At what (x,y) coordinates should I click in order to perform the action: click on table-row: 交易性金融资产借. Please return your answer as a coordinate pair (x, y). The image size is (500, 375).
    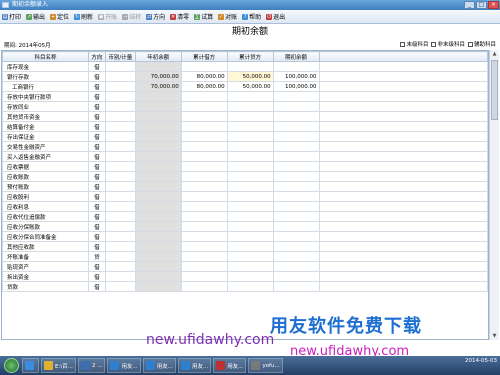
    Looking at the image, I should click on (245, 146).